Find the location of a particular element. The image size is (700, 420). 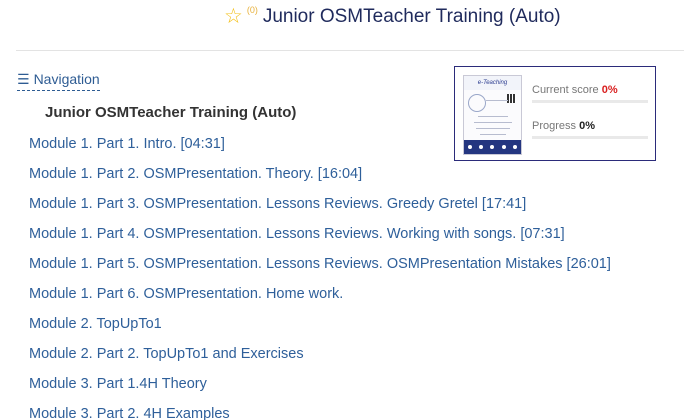

progress-label: Progress is located at coordinates (554, 126).